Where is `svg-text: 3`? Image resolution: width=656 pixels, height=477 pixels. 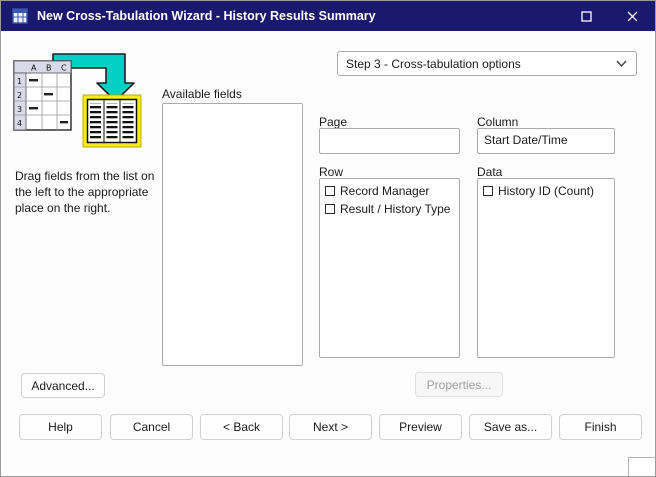 svg-text: 3 is located at coordinates (19, 109).